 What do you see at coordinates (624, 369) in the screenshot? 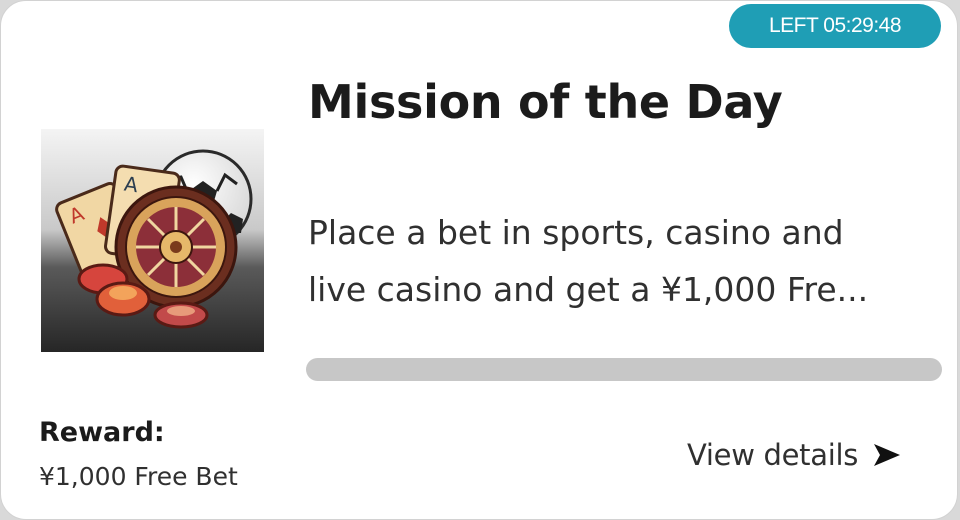
I see `mission-progress-bar` at bounding box center [624, 369].